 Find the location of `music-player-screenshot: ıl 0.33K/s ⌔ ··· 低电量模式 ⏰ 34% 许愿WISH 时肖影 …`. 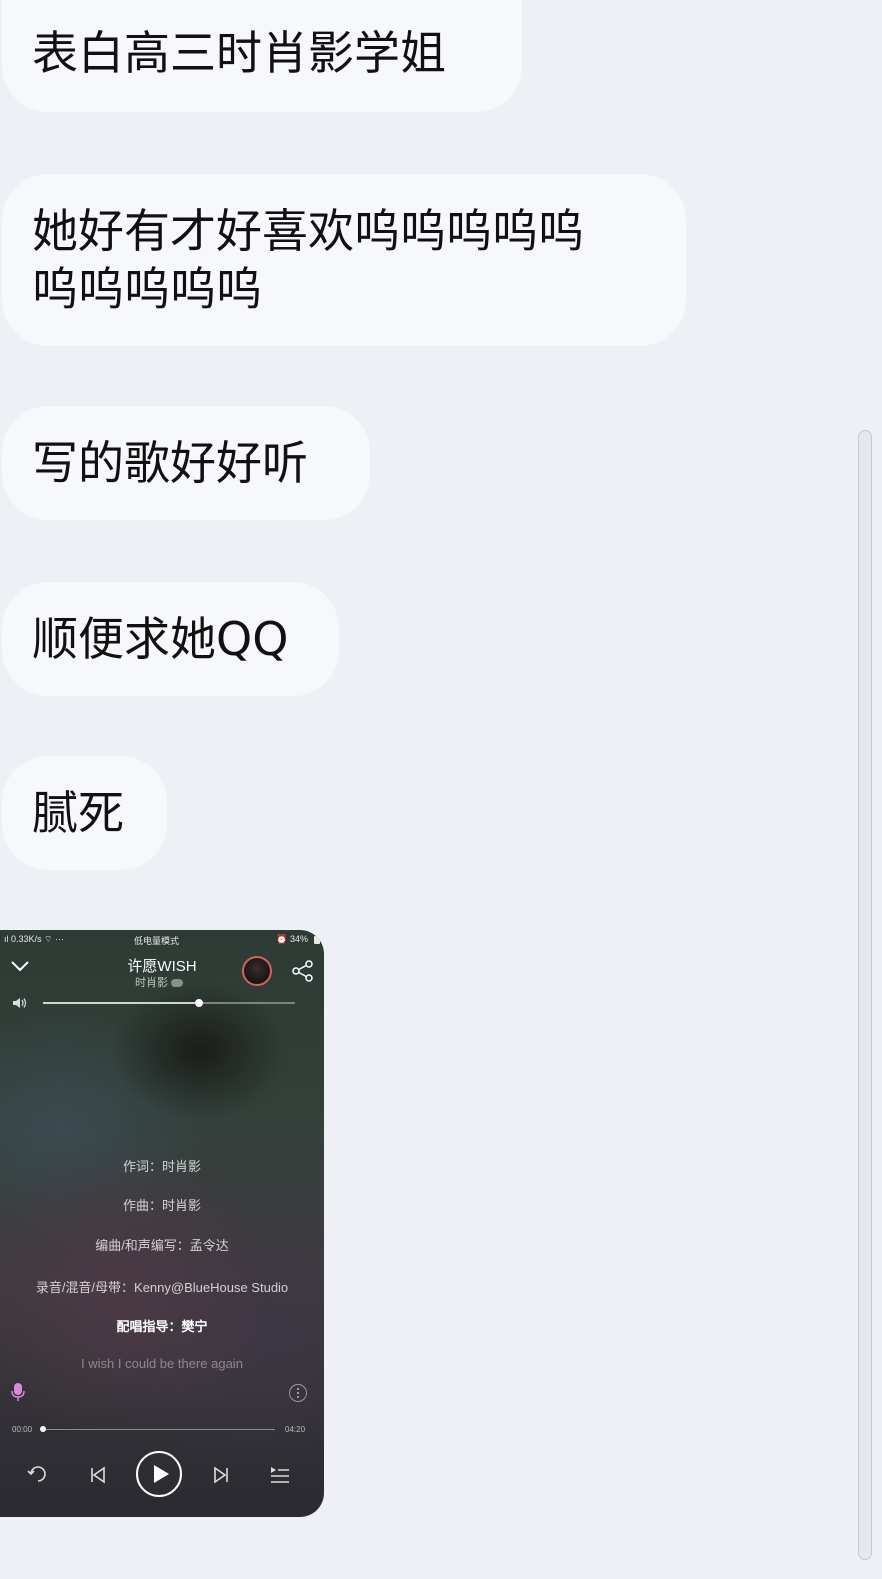

music-player-screenshot: ıl 0.33K/s ⌔ ··· 低电量模式 ⏰ 34% 许愿WISH 时肖影 … is located at coordinates (162, 1223).